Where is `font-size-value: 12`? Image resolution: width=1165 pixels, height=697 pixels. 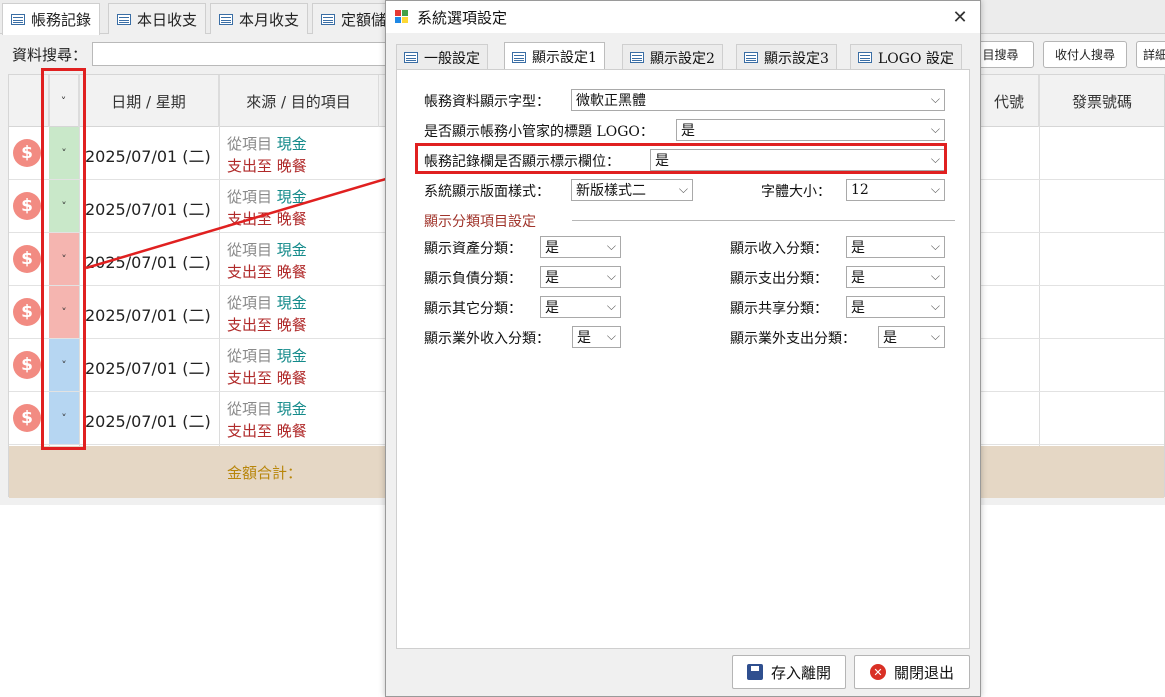 font-size-value: 12 is located at coordinates (860, 190).